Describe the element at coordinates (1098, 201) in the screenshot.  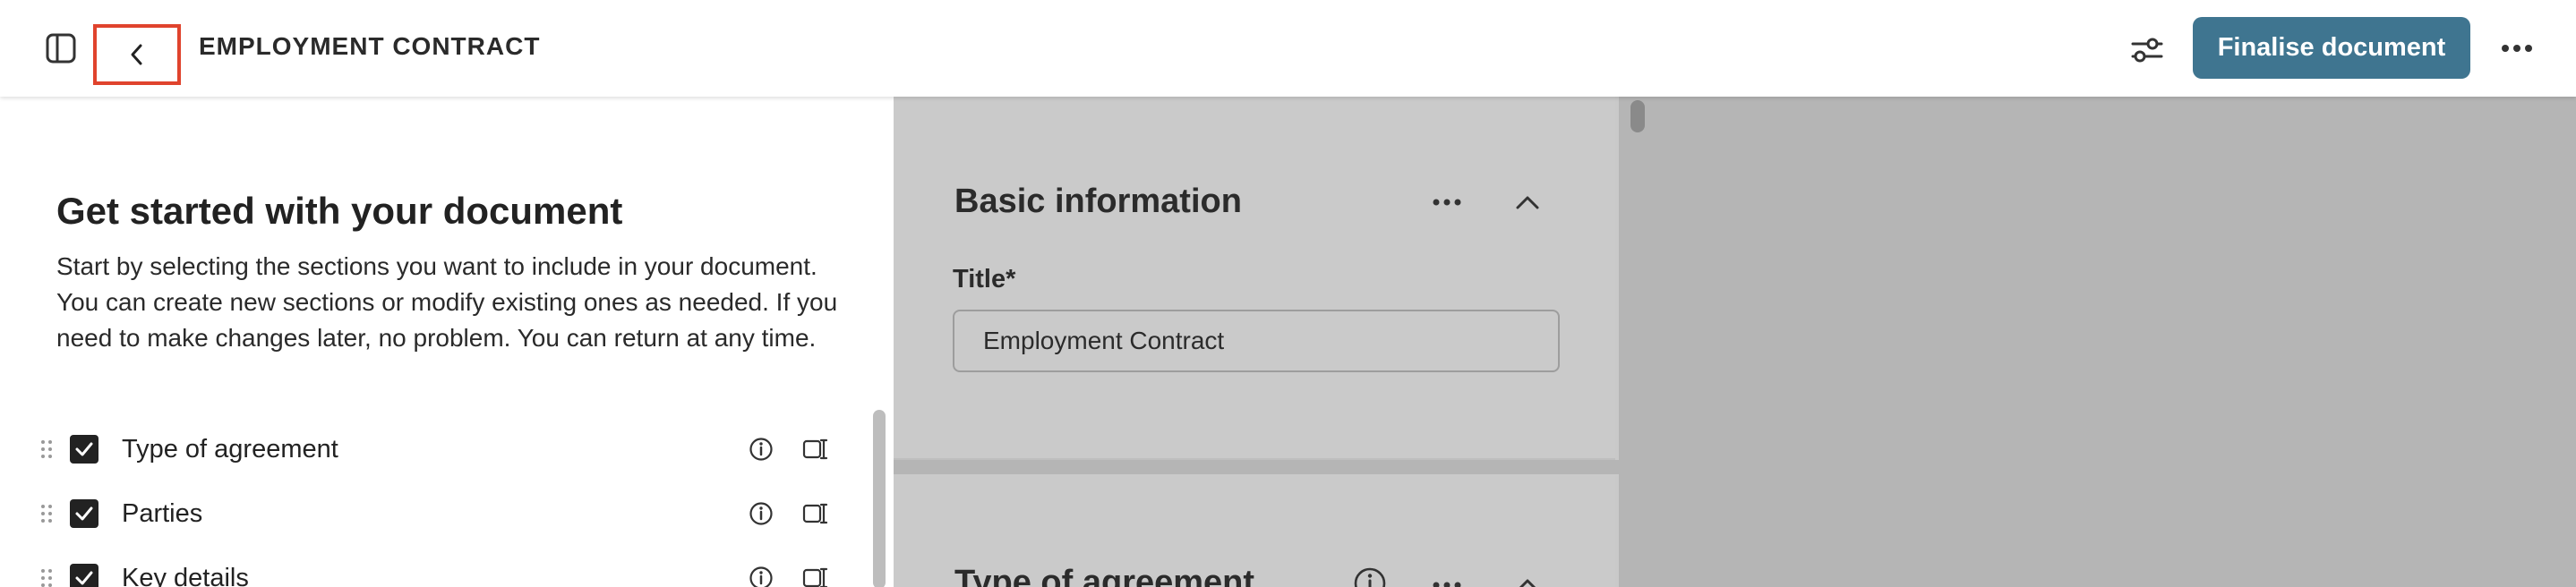
I see `card-title: Basic information` at that location.